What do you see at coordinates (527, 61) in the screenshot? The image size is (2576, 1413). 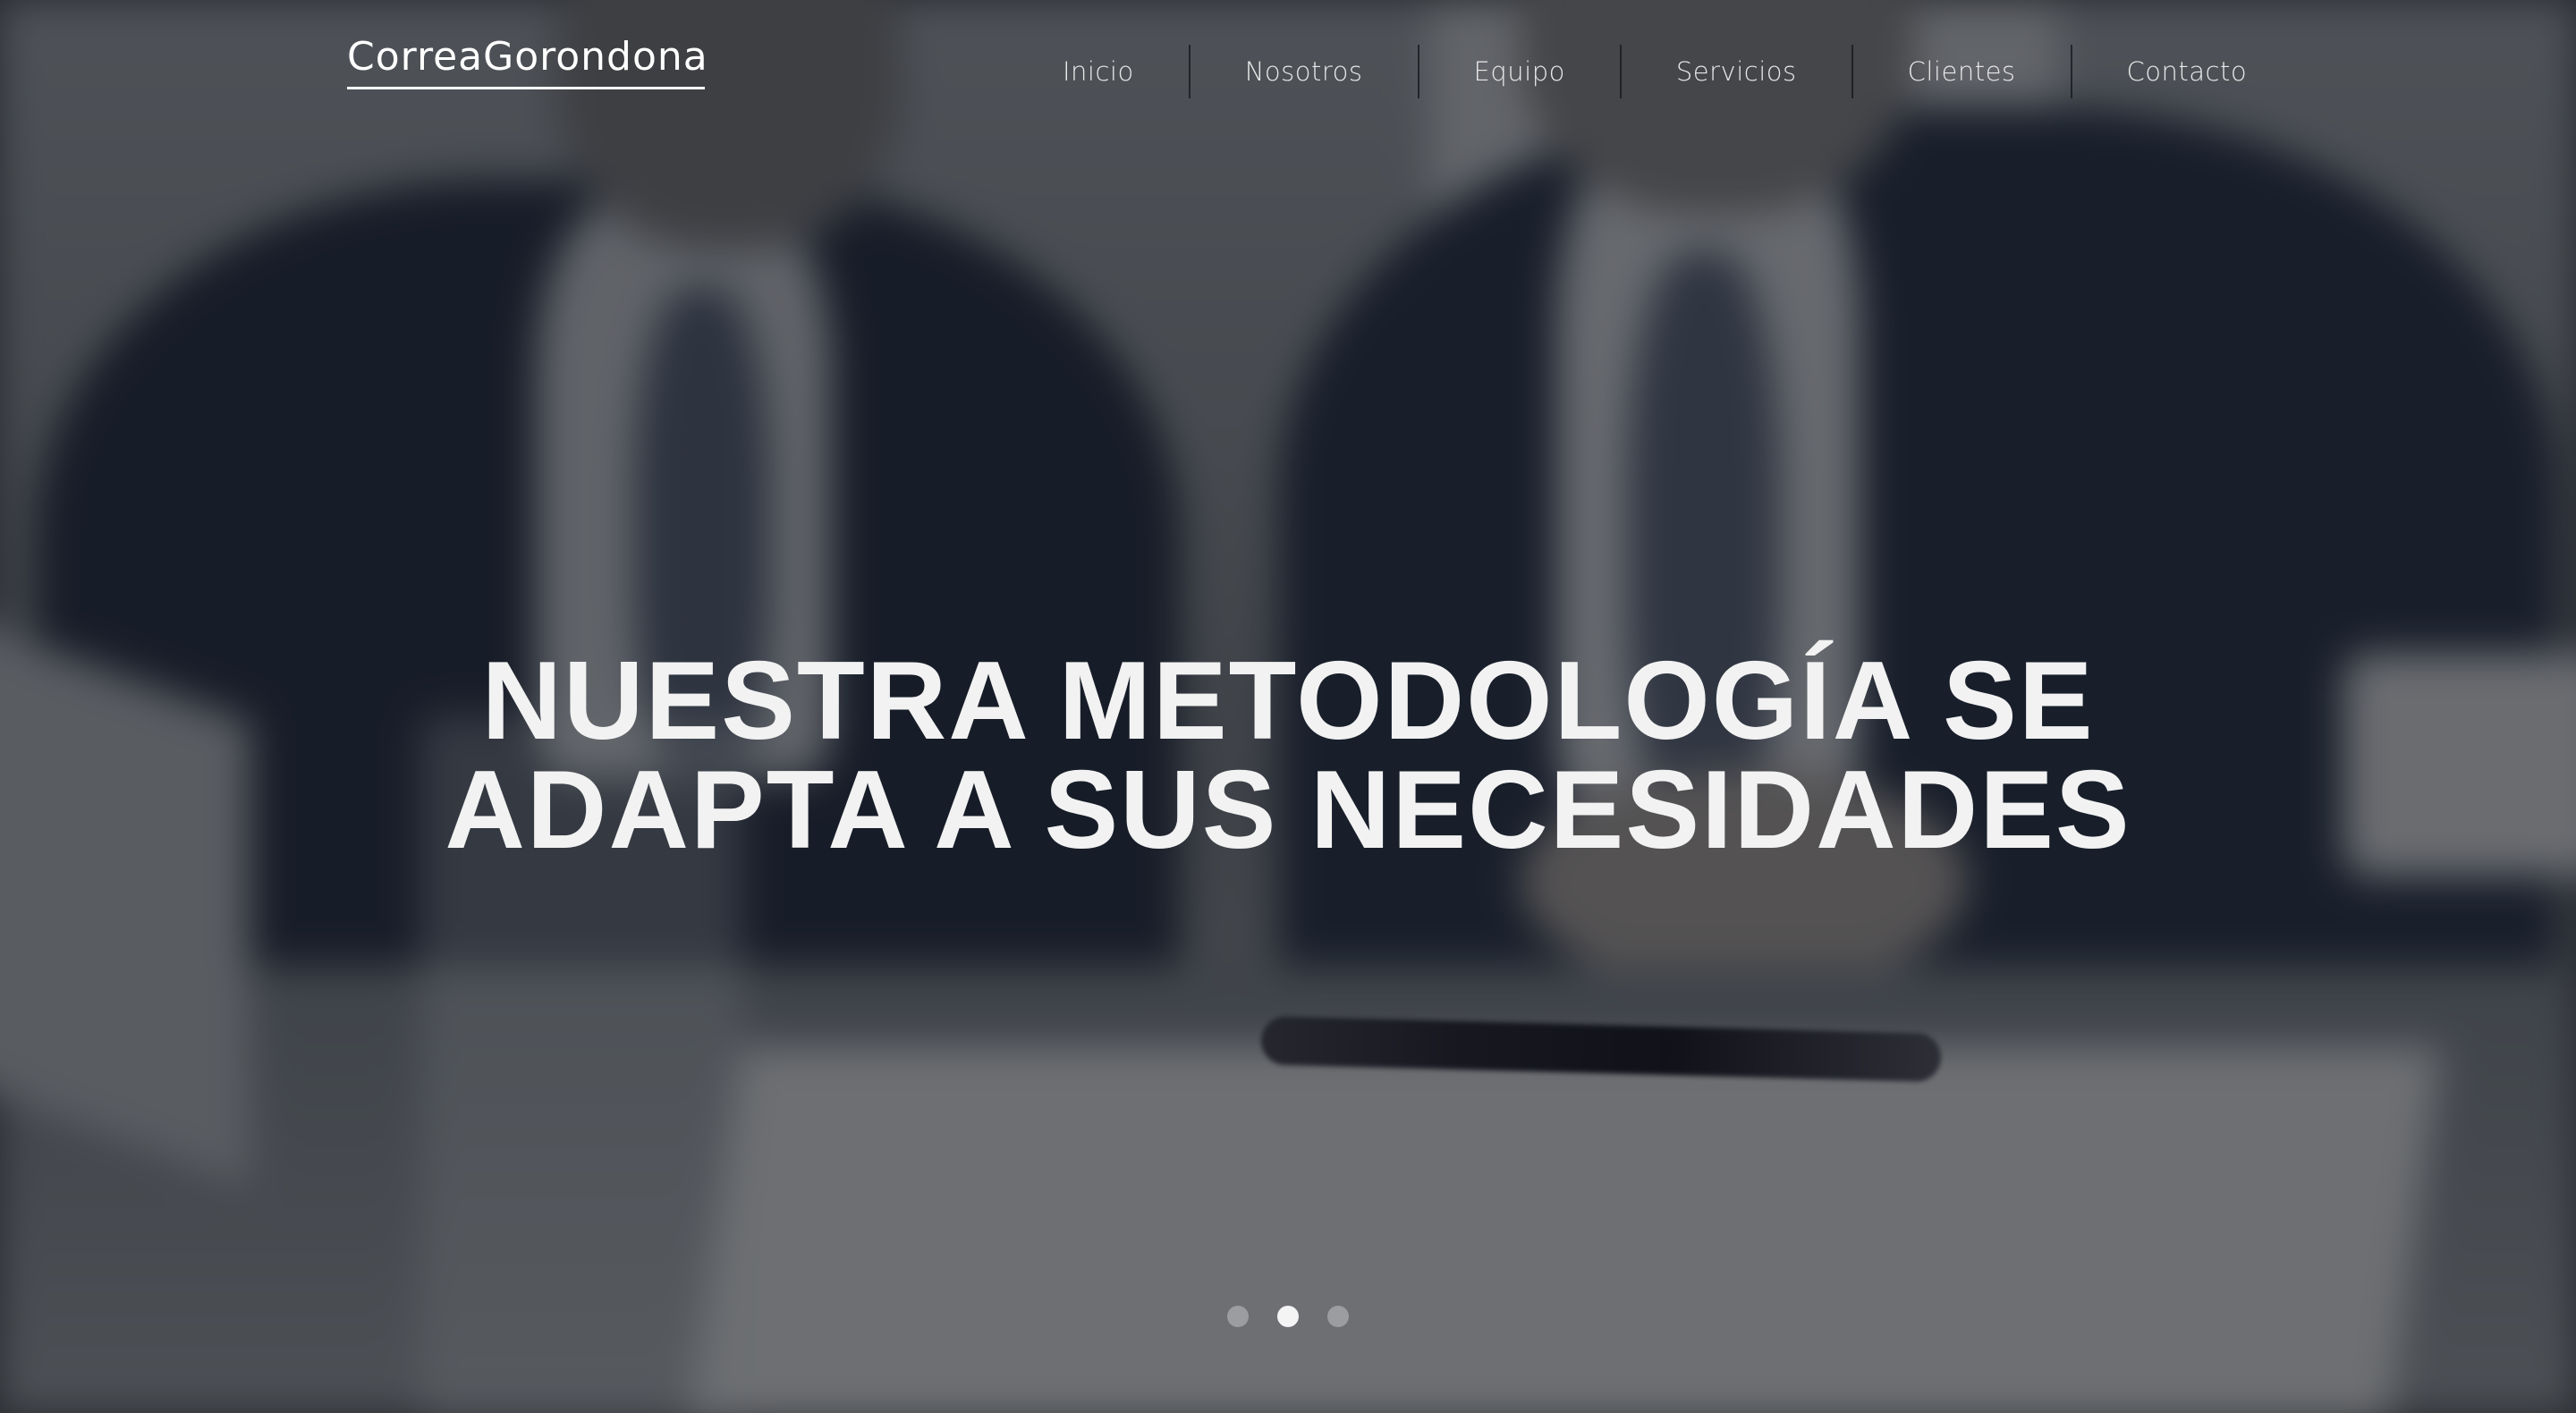 I see `site-logo: CorreaGorondona` at bounding box center [527, 61].